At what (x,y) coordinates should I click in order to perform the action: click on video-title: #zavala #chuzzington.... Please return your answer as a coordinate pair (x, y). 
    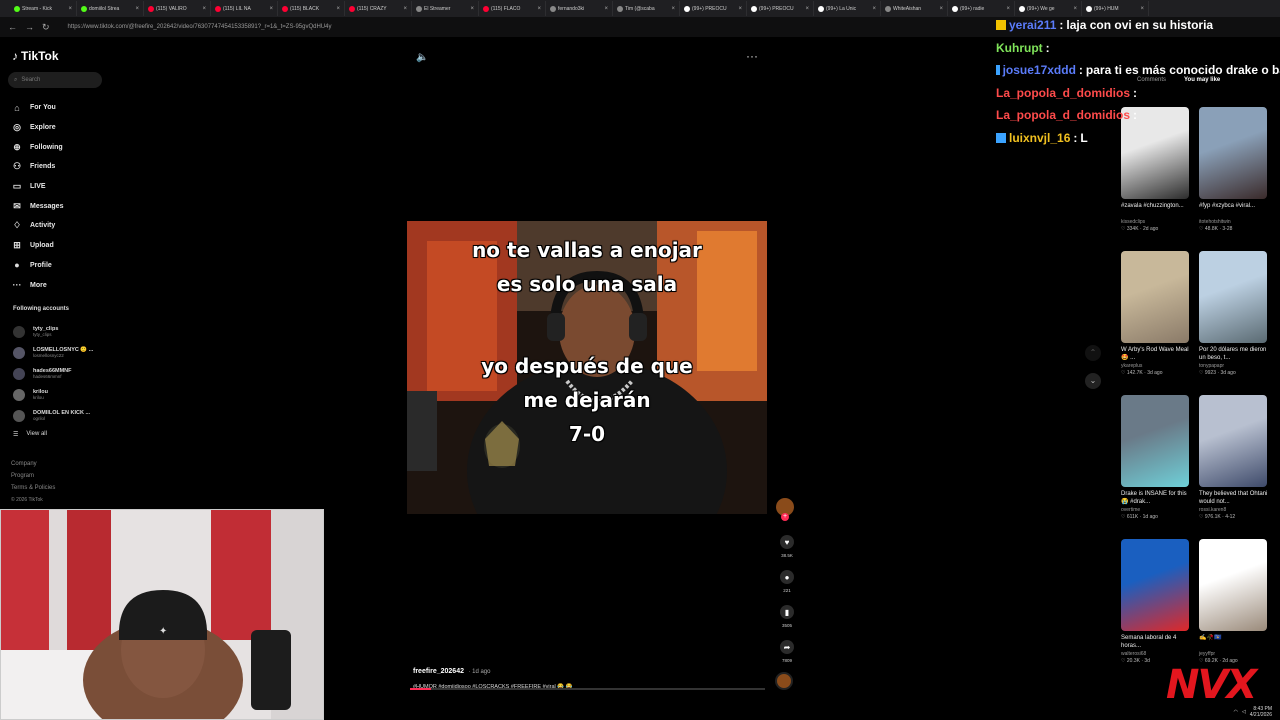
    Looking at the image, I should click on (1156, 210).